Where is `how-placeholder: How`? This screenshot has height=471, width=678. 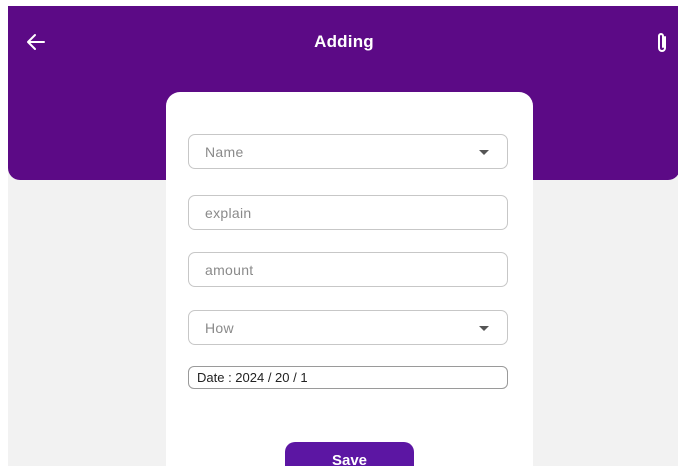 how-placeholder: How is located at coordinates (219, 328).